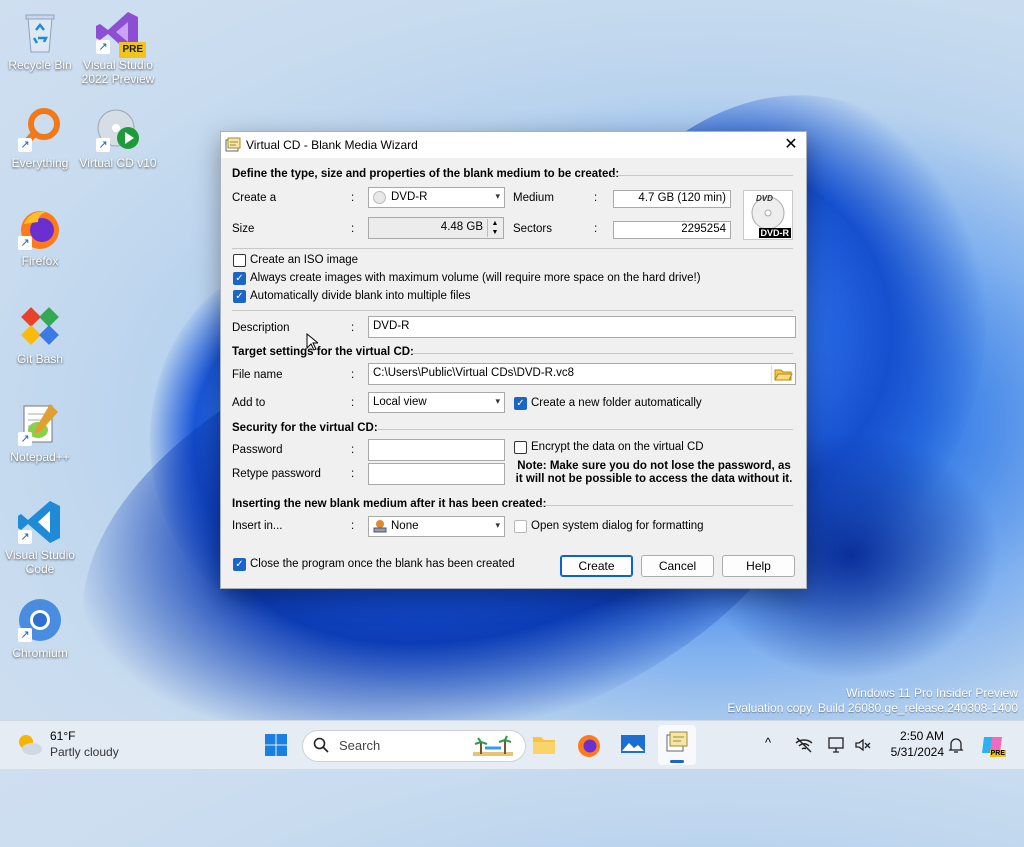 Image resolution: width=1024 pixels, height=847 pixels. What do you see at coordinates (436, 474) in the screenshot?
I see `retype-password-input` at bounding box center [436, 474].